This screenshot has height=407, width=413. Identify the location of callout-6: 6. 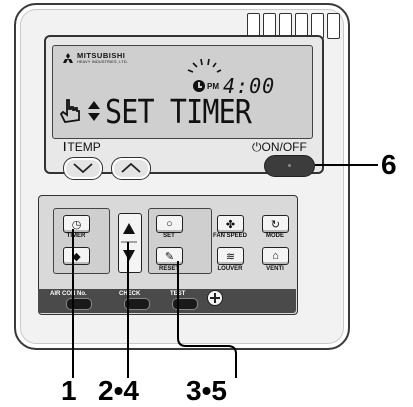
(389, 164).